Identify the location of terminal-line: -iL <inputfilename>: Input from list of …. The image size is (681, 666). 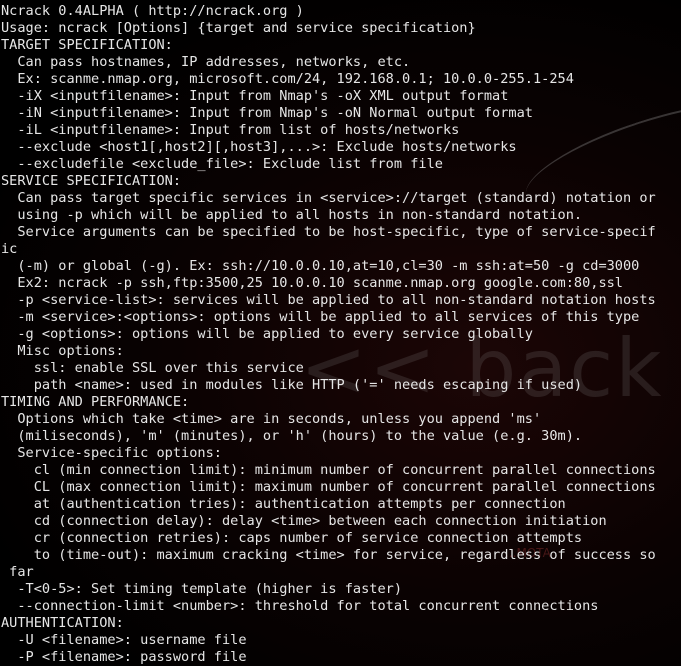
(230, 130).